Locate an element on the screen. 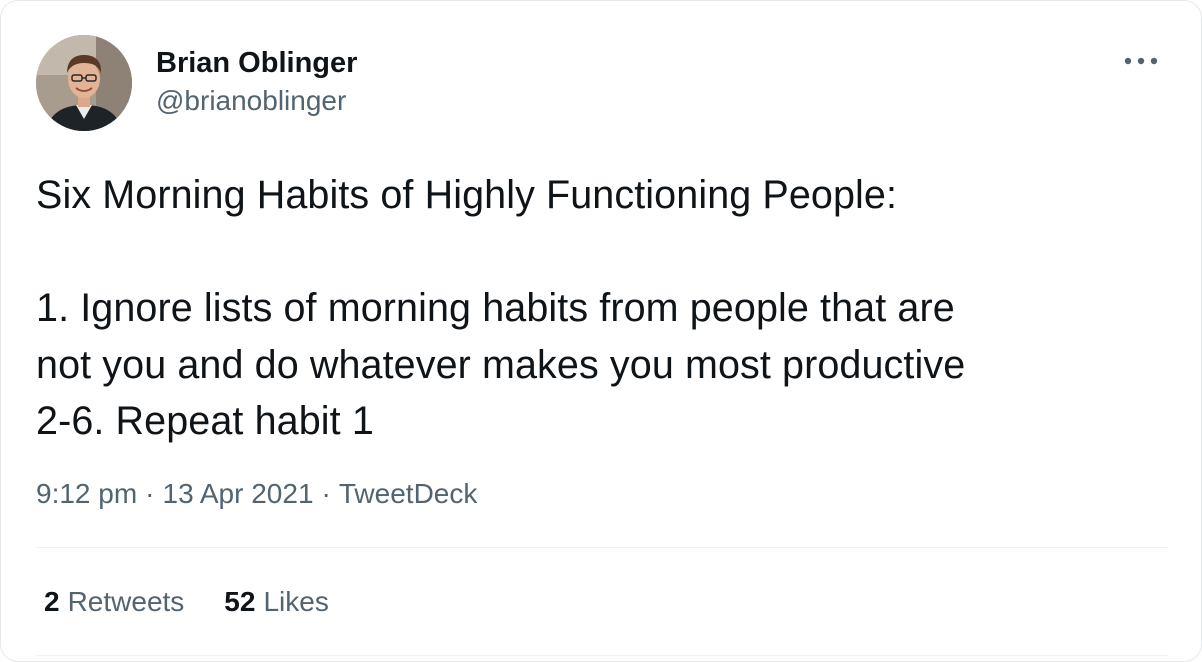 This screenshot has width=1202, height=662. likes-count: 52 is located at coordinates (240, 601).